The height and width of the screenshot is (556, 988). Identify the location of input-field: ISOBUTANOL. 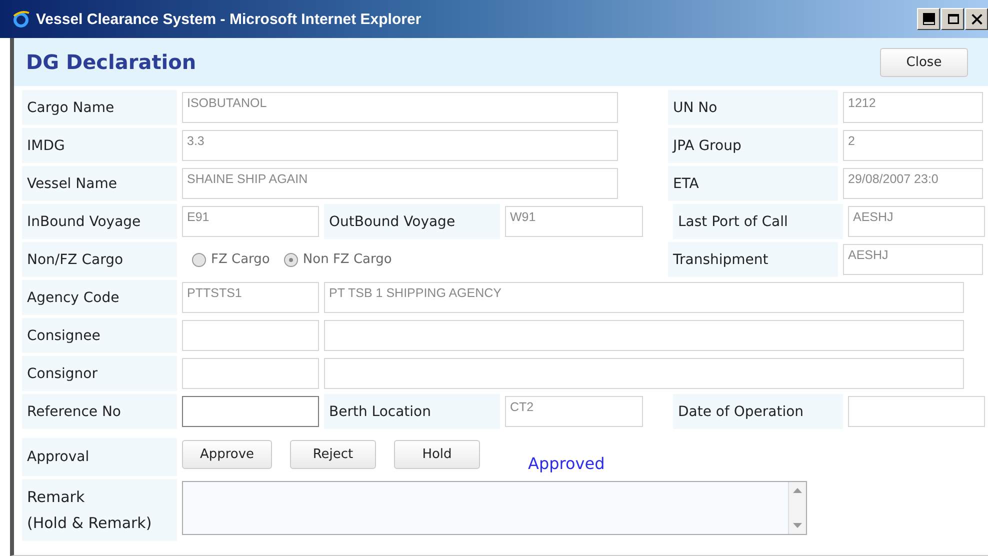
(400, 107).